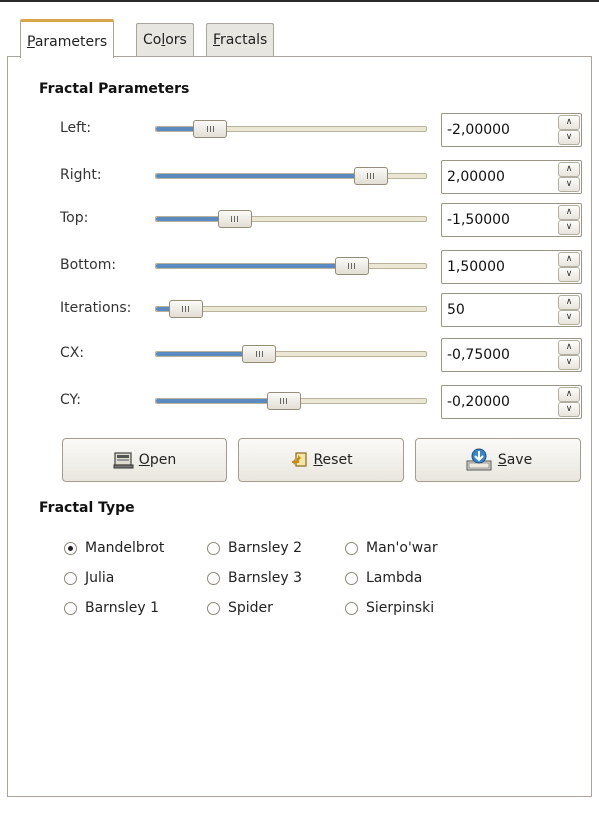 This screenshot has width=599, height=823. I want to click on radio-label: Barnsley 3, so click(265, 578).